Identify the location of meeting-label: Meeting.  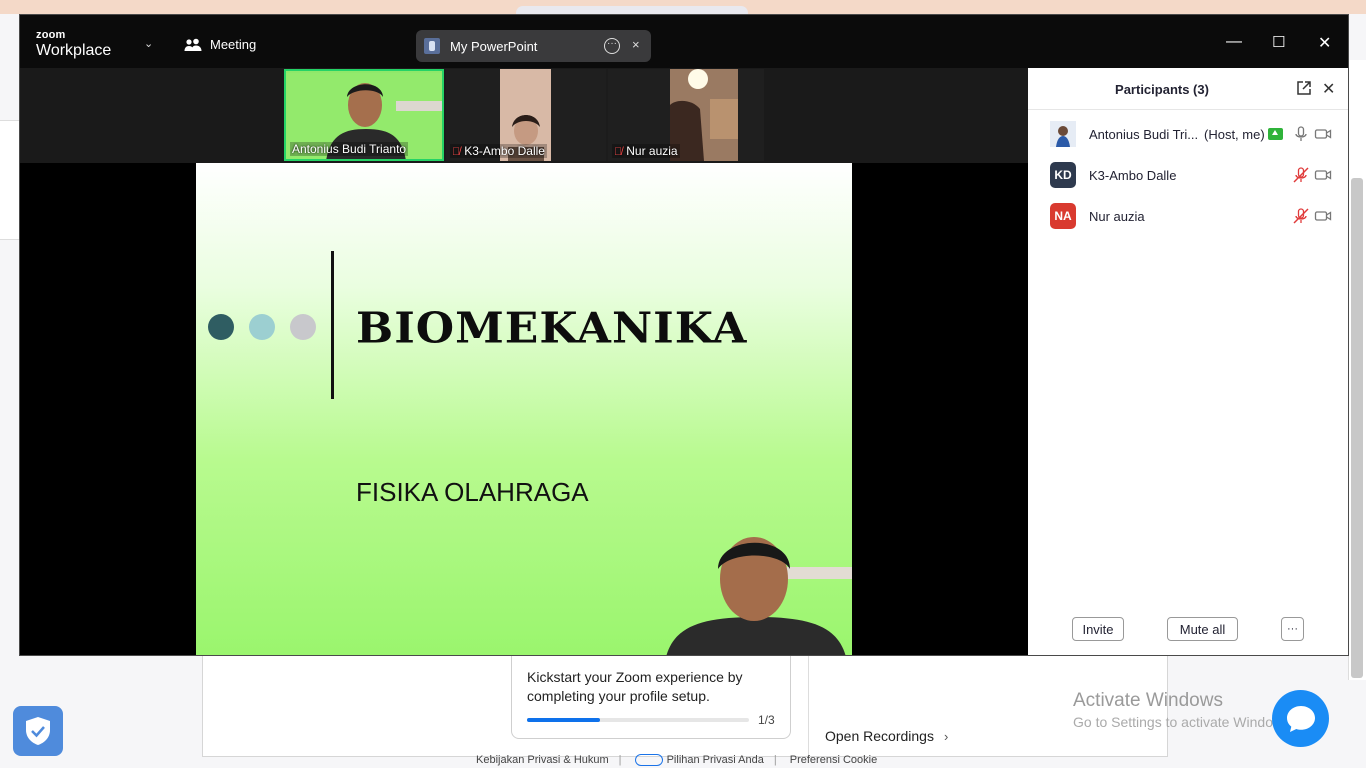
(233, 44).